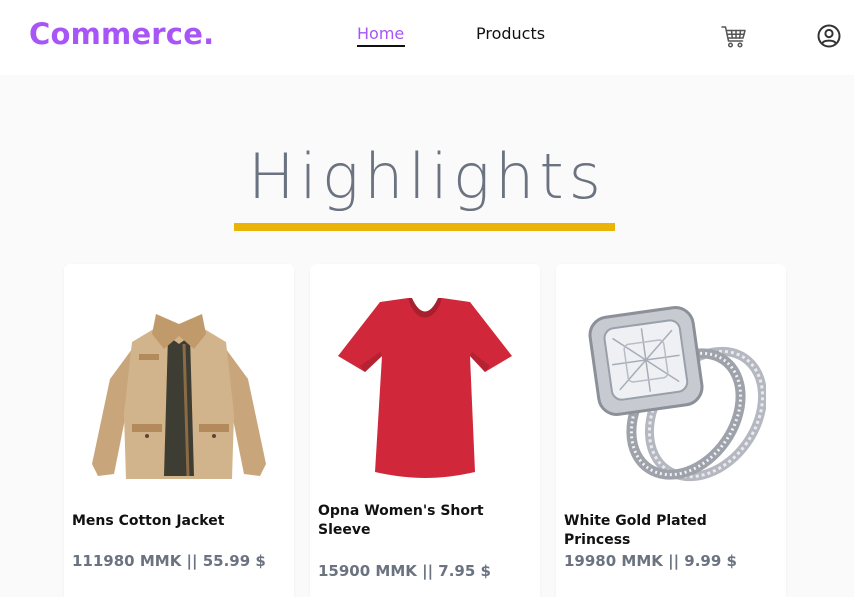 The width and height of the screenshot is (854, 597). What do you see at coordinates (381, 46) in the screenshot?
I see `active-nav-underline` at bounding box center [381, 46].